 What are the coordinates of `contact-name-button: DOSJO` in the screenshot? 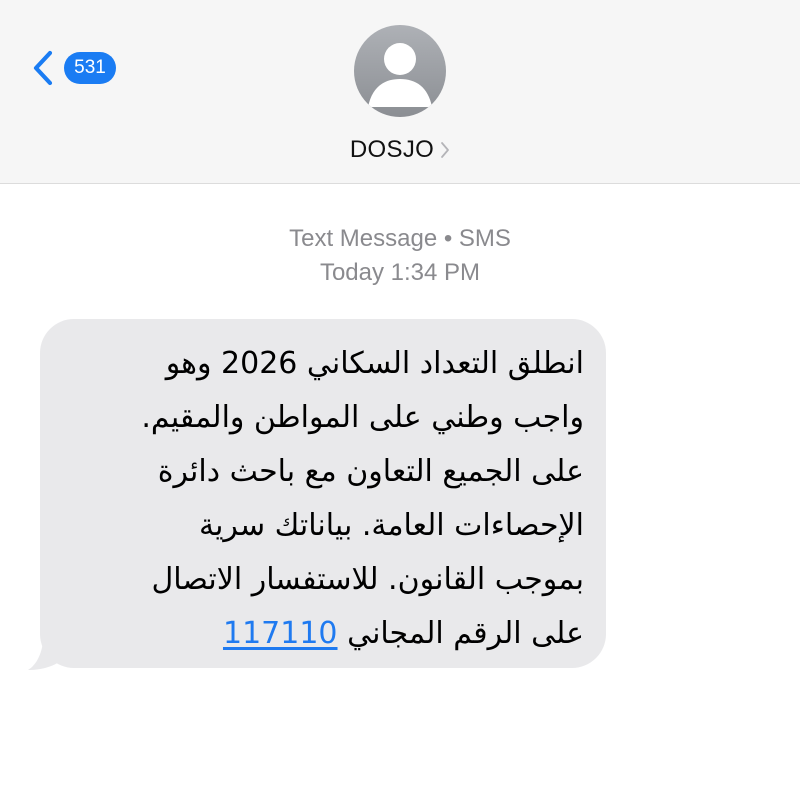 It's located at (400, 150).